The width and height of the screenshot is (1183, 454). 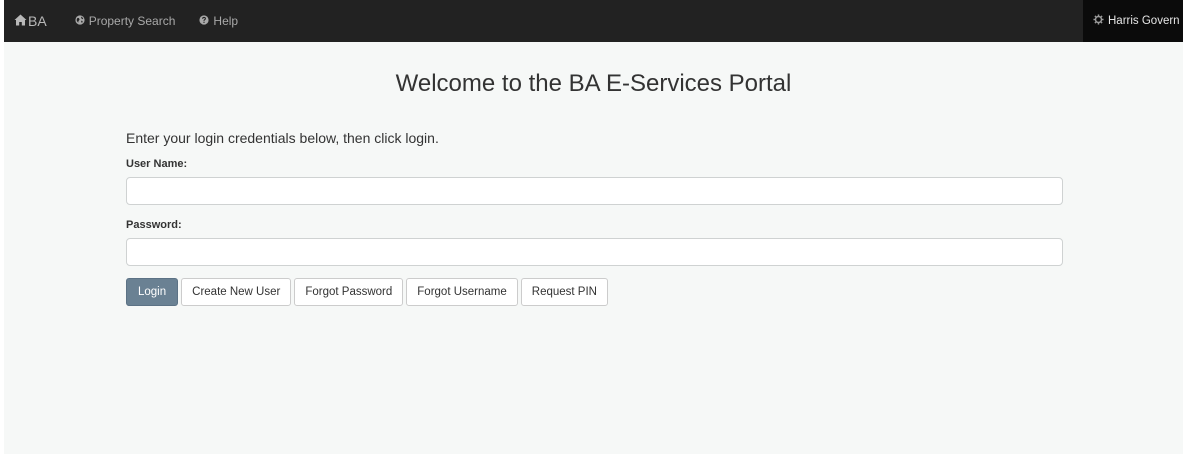 I want to click on nav-property-search: Property Search, so click(x=125, y=21).